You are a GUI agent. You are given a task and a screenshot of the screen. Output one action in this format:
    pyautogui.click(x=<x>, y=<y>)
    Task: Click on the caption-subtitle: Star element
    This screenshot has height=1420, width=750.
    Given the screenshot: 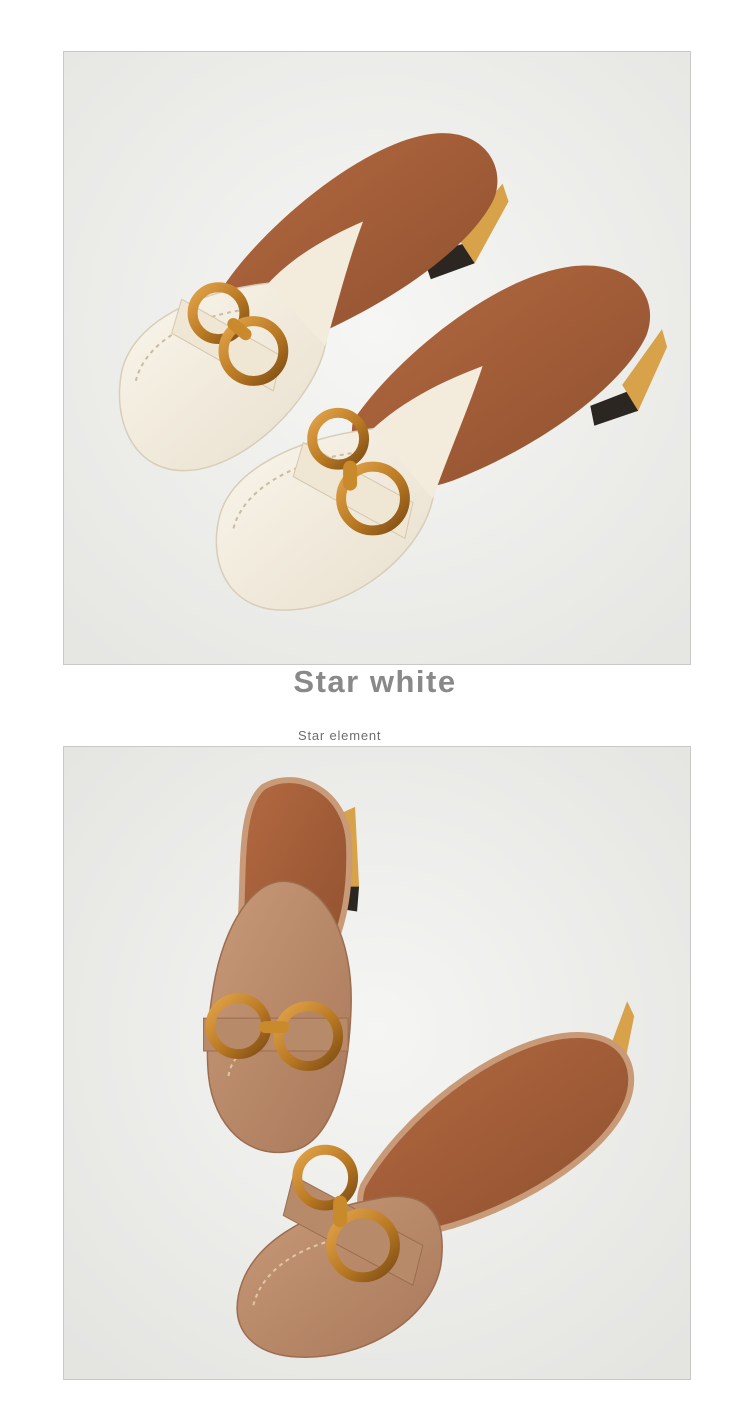 What is the action you would take?
    pyautogui.click(x=340, y=735)
    